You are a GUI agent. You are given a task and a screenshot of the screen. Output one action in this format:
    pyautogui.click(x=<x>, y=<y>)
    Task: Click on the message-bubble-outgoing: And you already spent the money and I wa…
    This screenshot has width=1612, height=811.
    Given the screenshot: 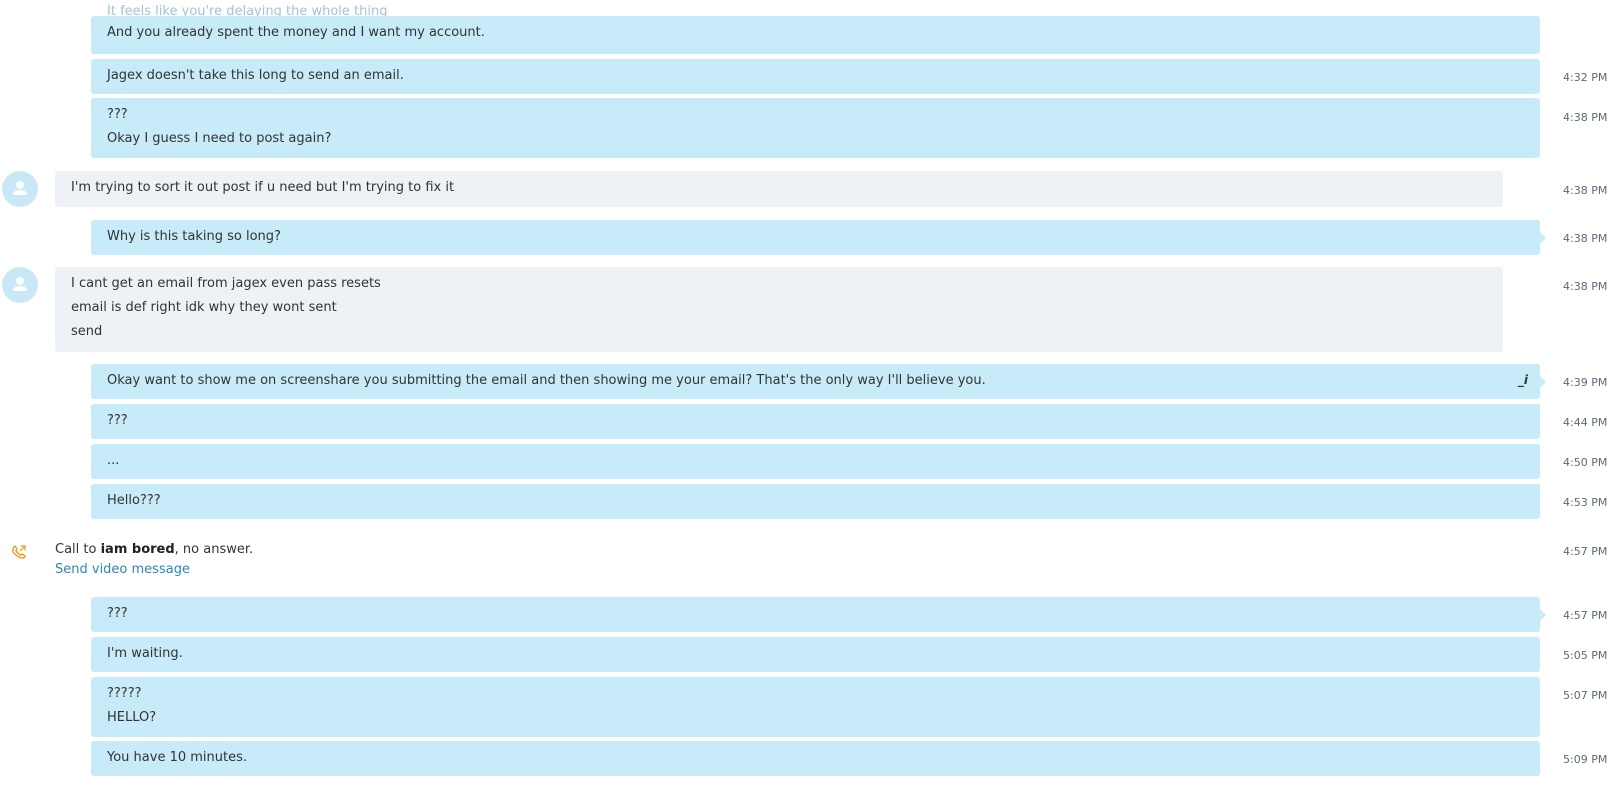 What is the action you would take?
    pyautogui.click(x=815, y=35)
    